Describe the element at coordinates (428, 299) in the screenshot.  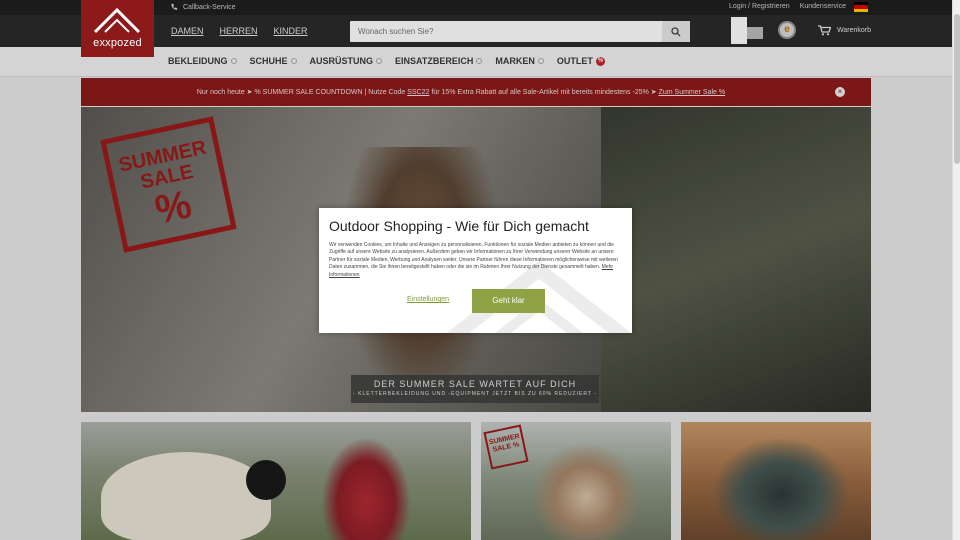
I see `settings-link: Einstellungen` at that location.